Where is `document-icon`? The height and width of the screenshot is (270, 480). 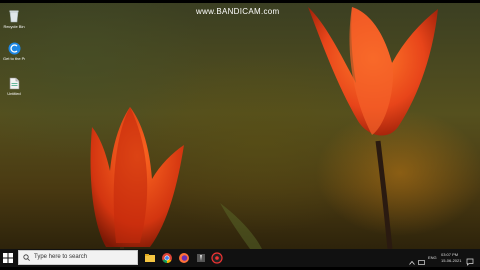 document-icon is located at coordinates (14, 83).